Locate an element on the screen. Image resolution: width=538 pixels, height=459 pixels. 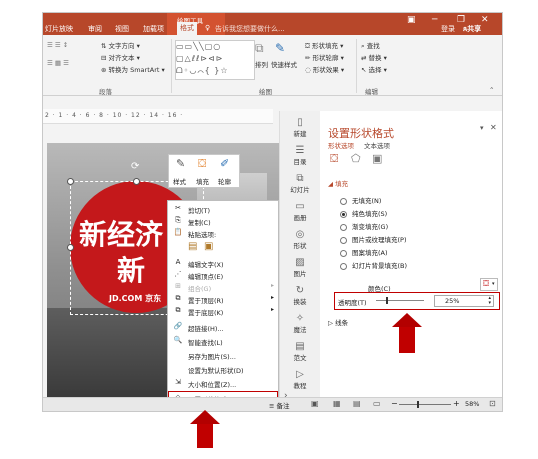
reading-view-icon: ▤ is located at coordinates (357, 403).